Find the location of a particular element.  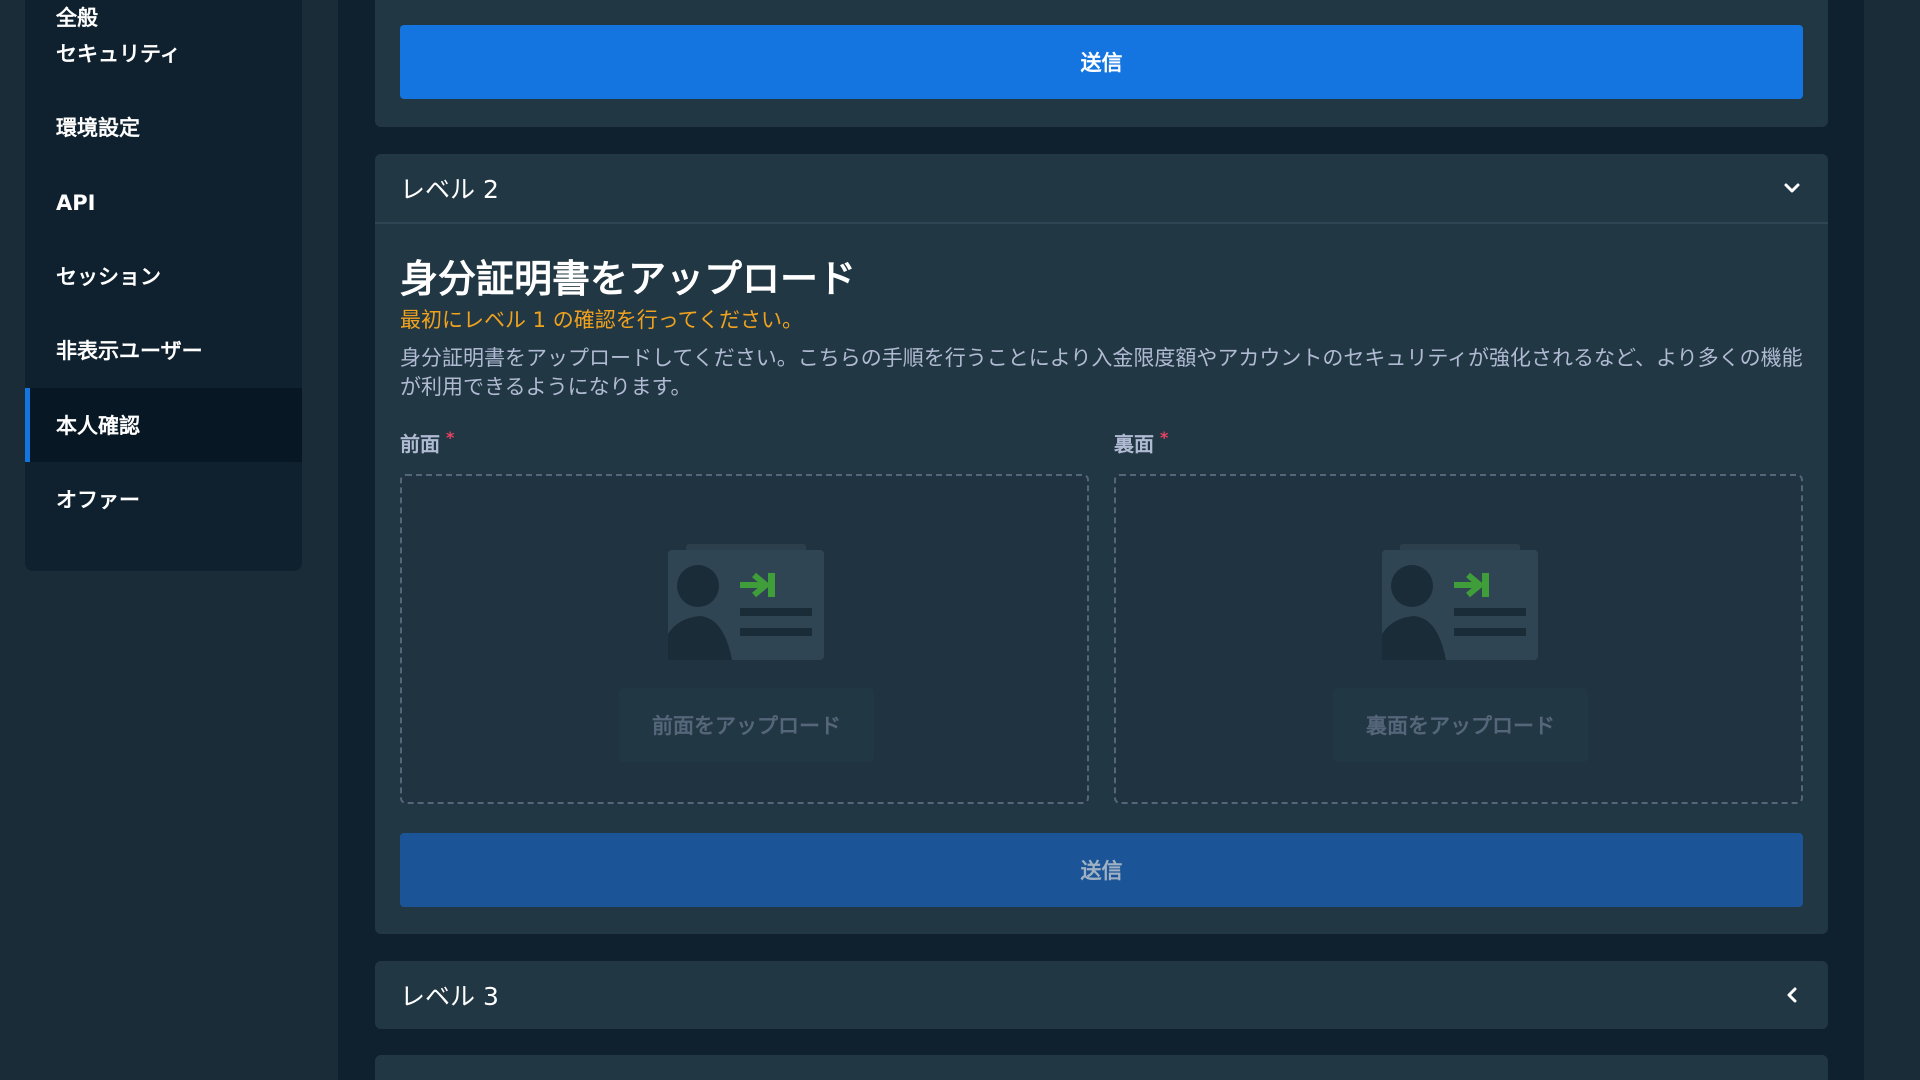

front-label: 前面 * is located at coordinates (427, 442).